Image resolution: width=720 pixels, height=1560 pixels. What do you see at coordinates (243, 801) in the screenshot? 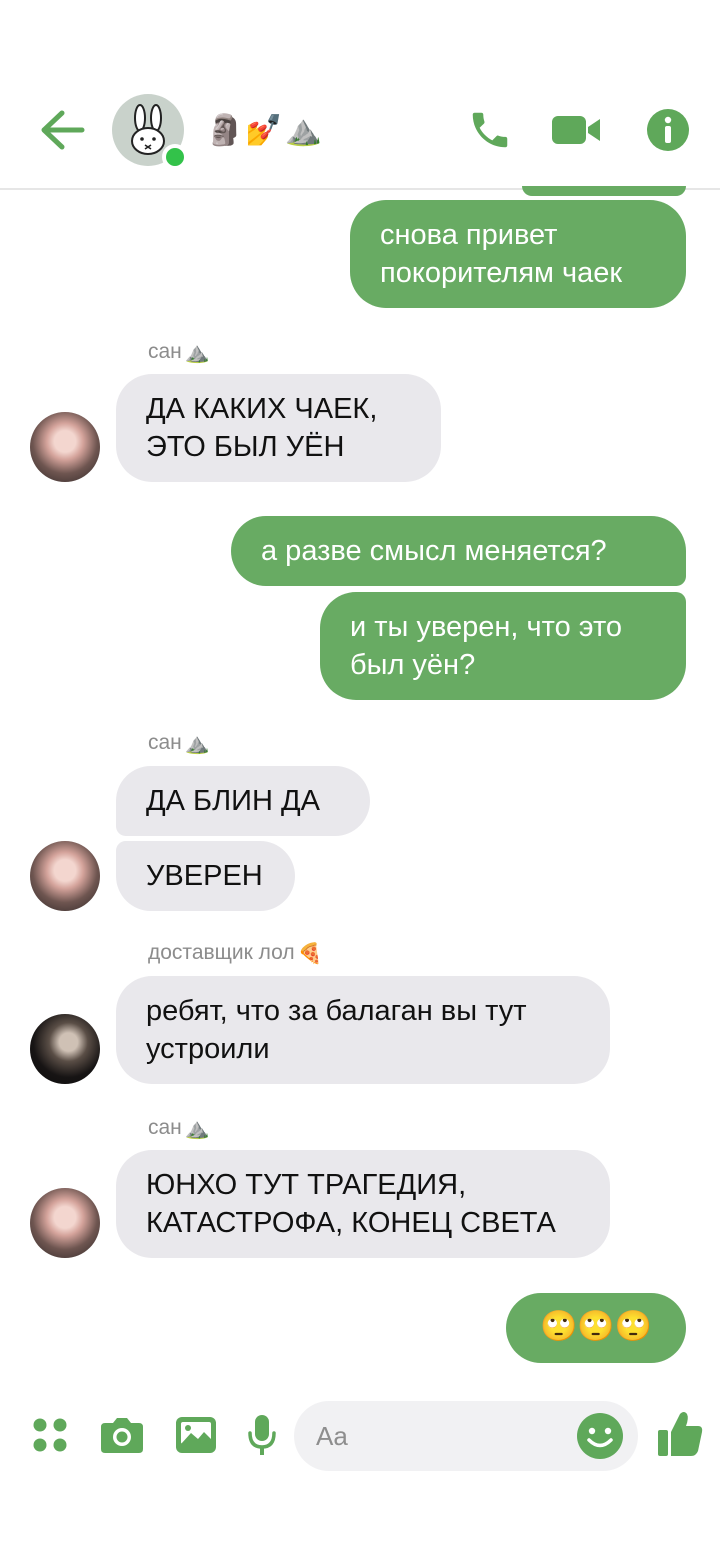
I see `incoming-message: ДА БЛИН ДА` at bounding box center [243, 801].